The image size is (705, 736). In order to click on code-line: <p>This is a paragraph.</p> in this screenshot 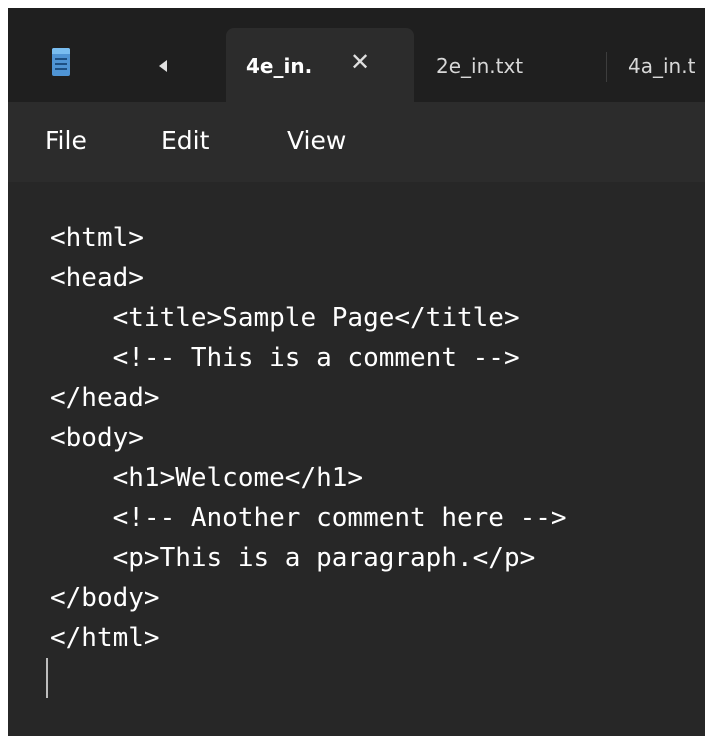, I will do `click(293, 558)`.